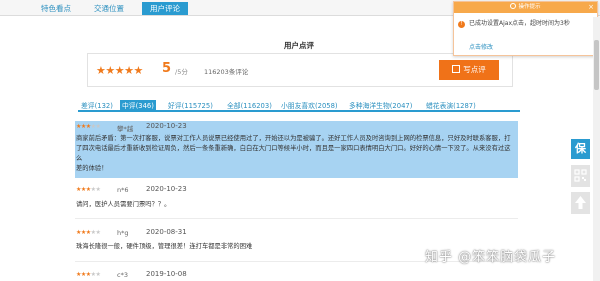 The height and width of the screenshot is (281, 600). What do you see at coordinates (249, 106) in the screenshot?
I see `filter-all: 全部(116203)` at bounding box center [249, 106].